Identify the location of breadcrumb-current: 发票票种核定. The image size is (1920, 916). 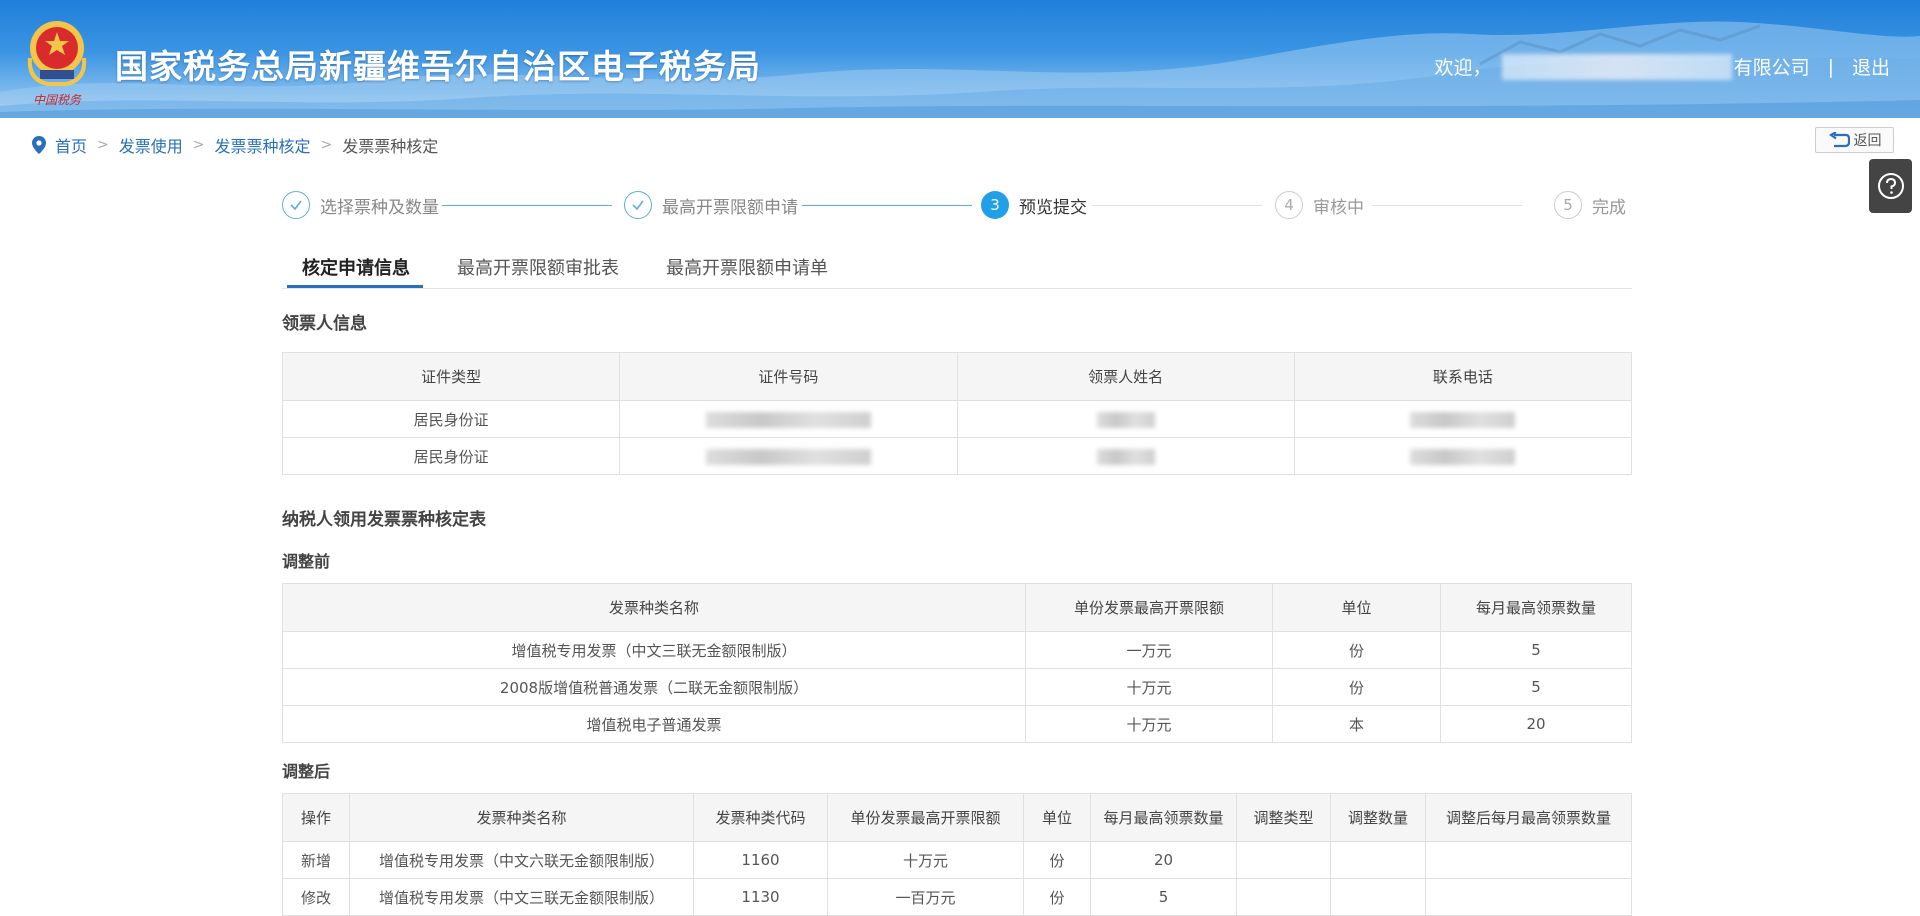
(390, 146).